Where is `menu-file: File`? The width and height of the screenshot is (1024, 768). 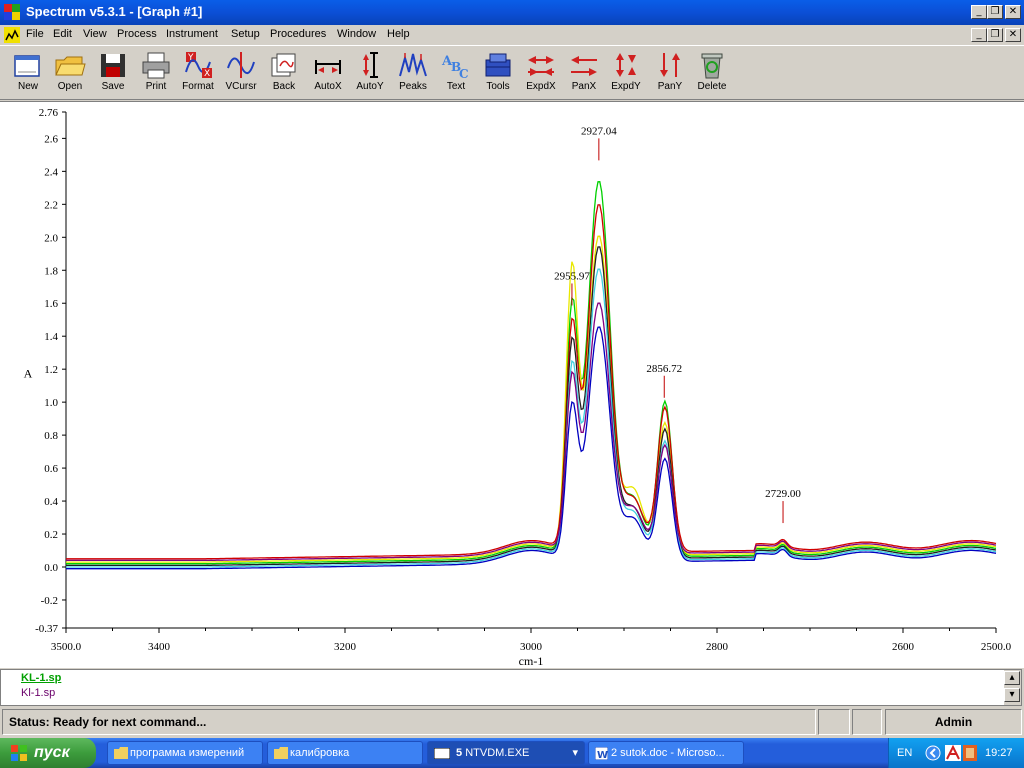
menu-file: File is located at coordinates (35, 34).